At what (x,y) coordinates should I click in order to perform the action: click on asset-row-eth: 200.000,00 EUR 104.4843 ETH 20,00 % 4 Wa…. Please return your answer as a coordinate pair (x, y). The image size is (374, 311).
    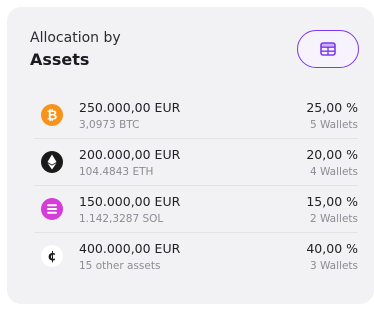
    Looking at the image, I should click on (196, 162).